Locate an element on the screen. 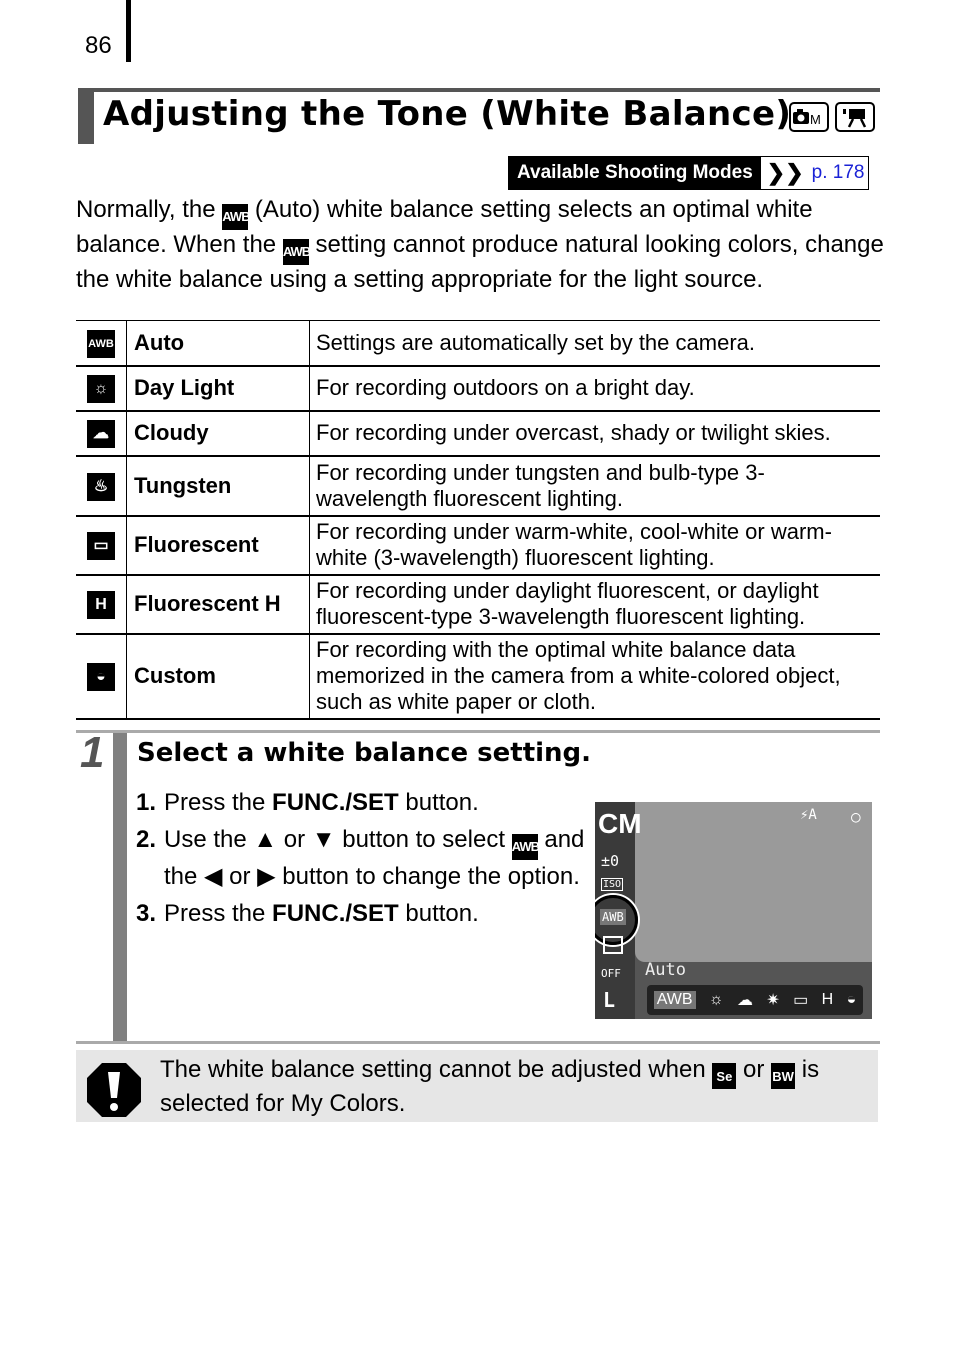 The height and width of the screenshot is (1351, 954). section-heading: Adjusting the Tone (White Balance) M is located at coordinates (479, 116).